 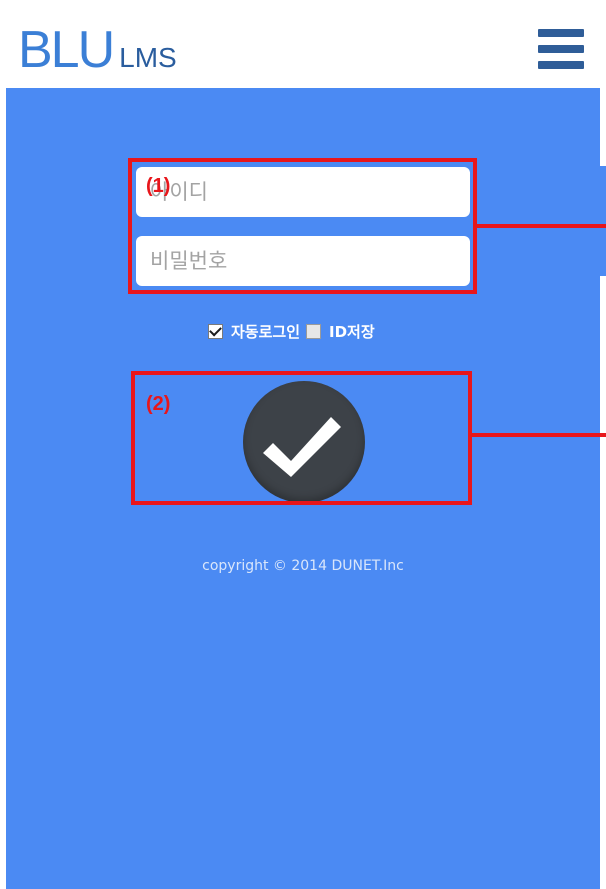 What do you see at coordinates (66, 50) in the screenshot?
I see `logo-main-text: BLU` at bounding box center [66, 50].